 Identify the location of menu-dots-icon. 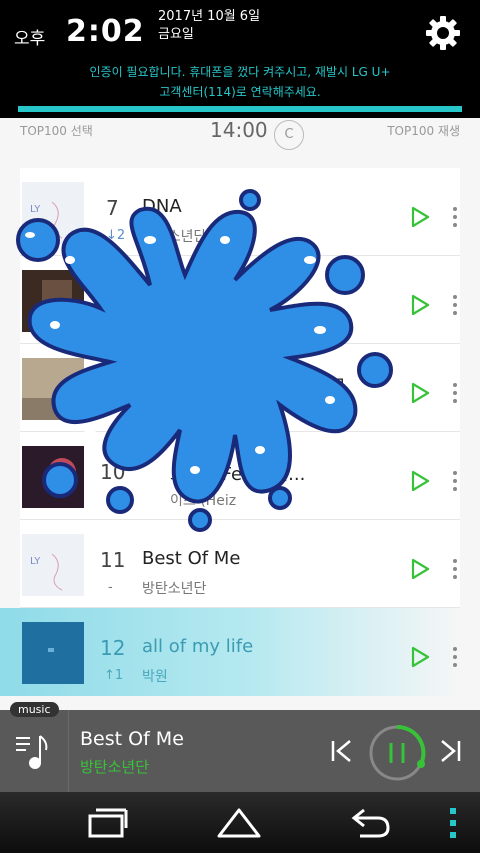
(453, 823).